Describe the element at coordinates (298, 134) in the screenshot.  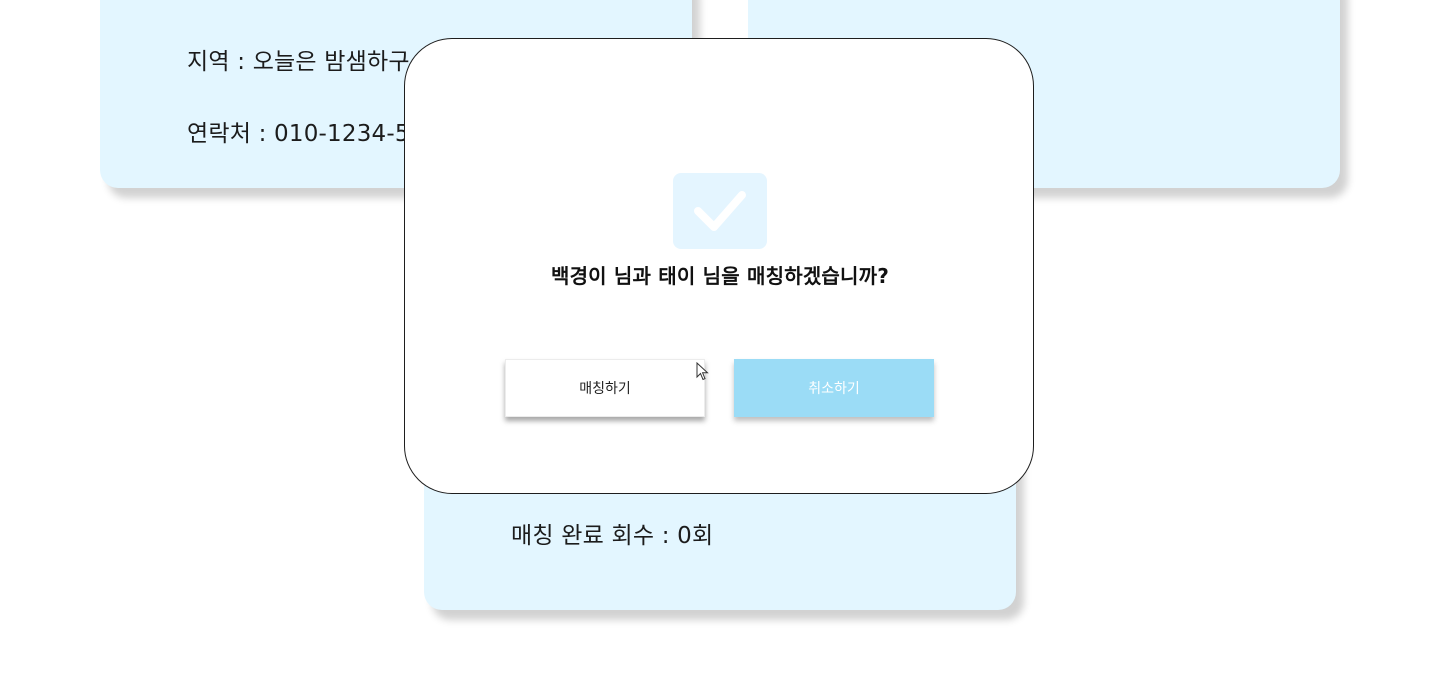
I see `card-contact-text: 연락처 : 010-1234-5` at that location.